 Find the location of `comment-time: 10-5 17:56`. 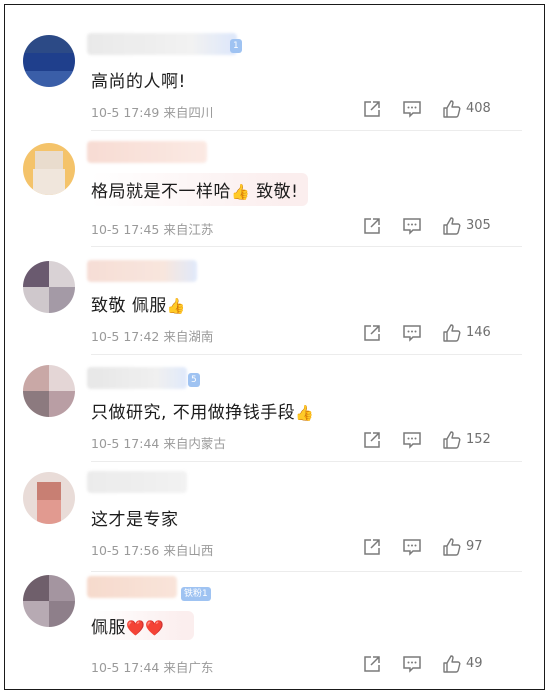

comment-time: 10-5 17:56 is located at coordinates (125, 550).